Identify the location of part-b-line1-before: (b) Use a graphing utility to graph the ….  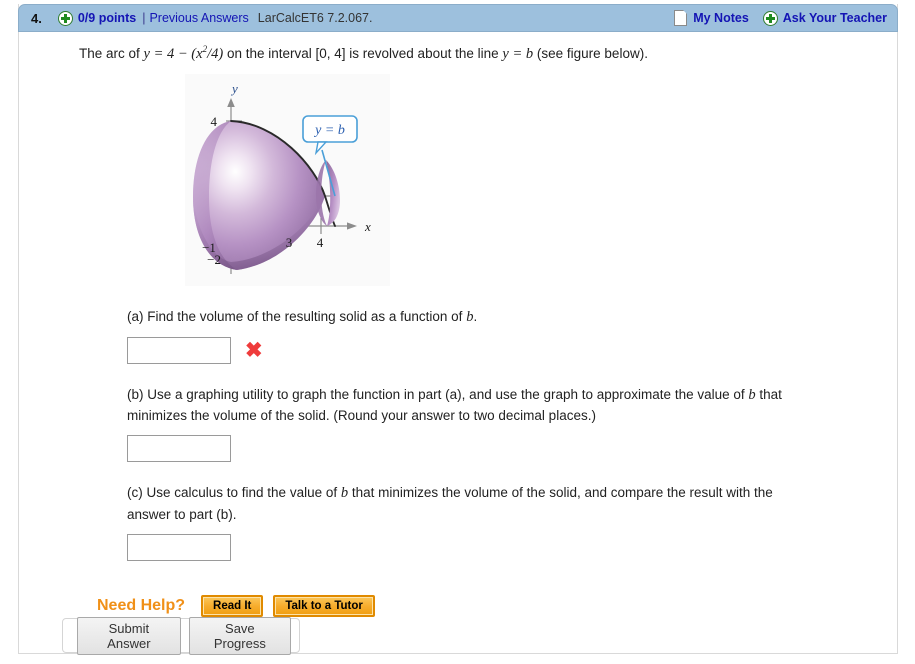
(438, 394).